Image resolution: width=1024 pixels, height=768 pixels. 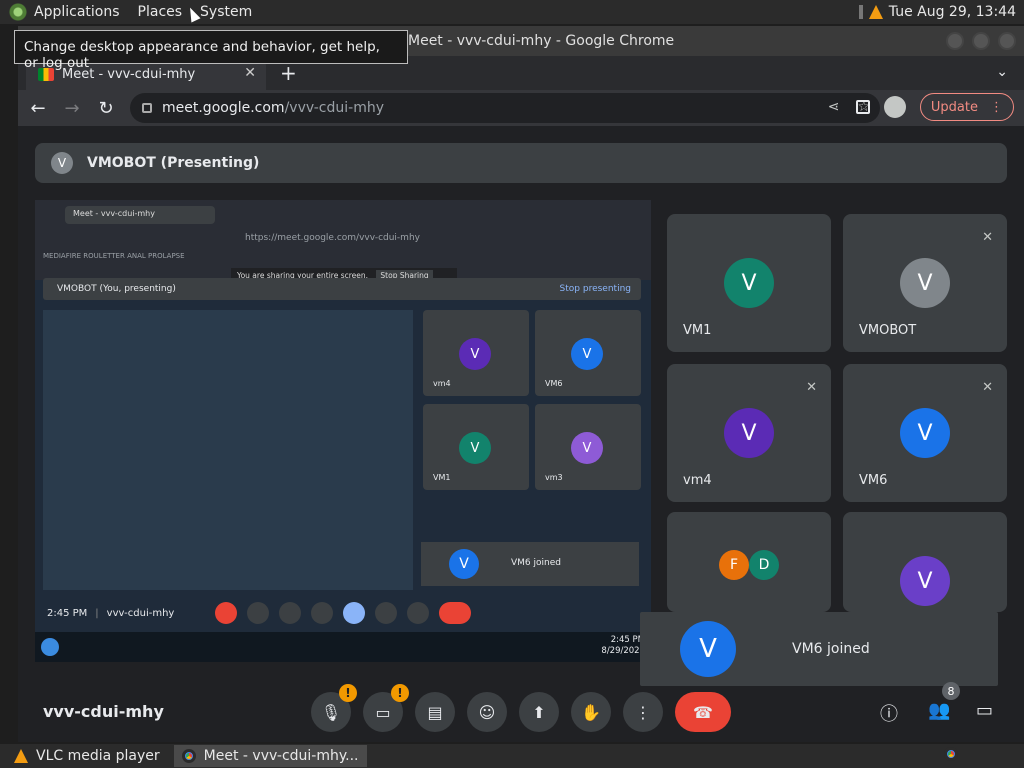 What do you see at coordinates (160, 12) in the screenshot?
I see `menu-places: Places` at bounding box center [160, 12].